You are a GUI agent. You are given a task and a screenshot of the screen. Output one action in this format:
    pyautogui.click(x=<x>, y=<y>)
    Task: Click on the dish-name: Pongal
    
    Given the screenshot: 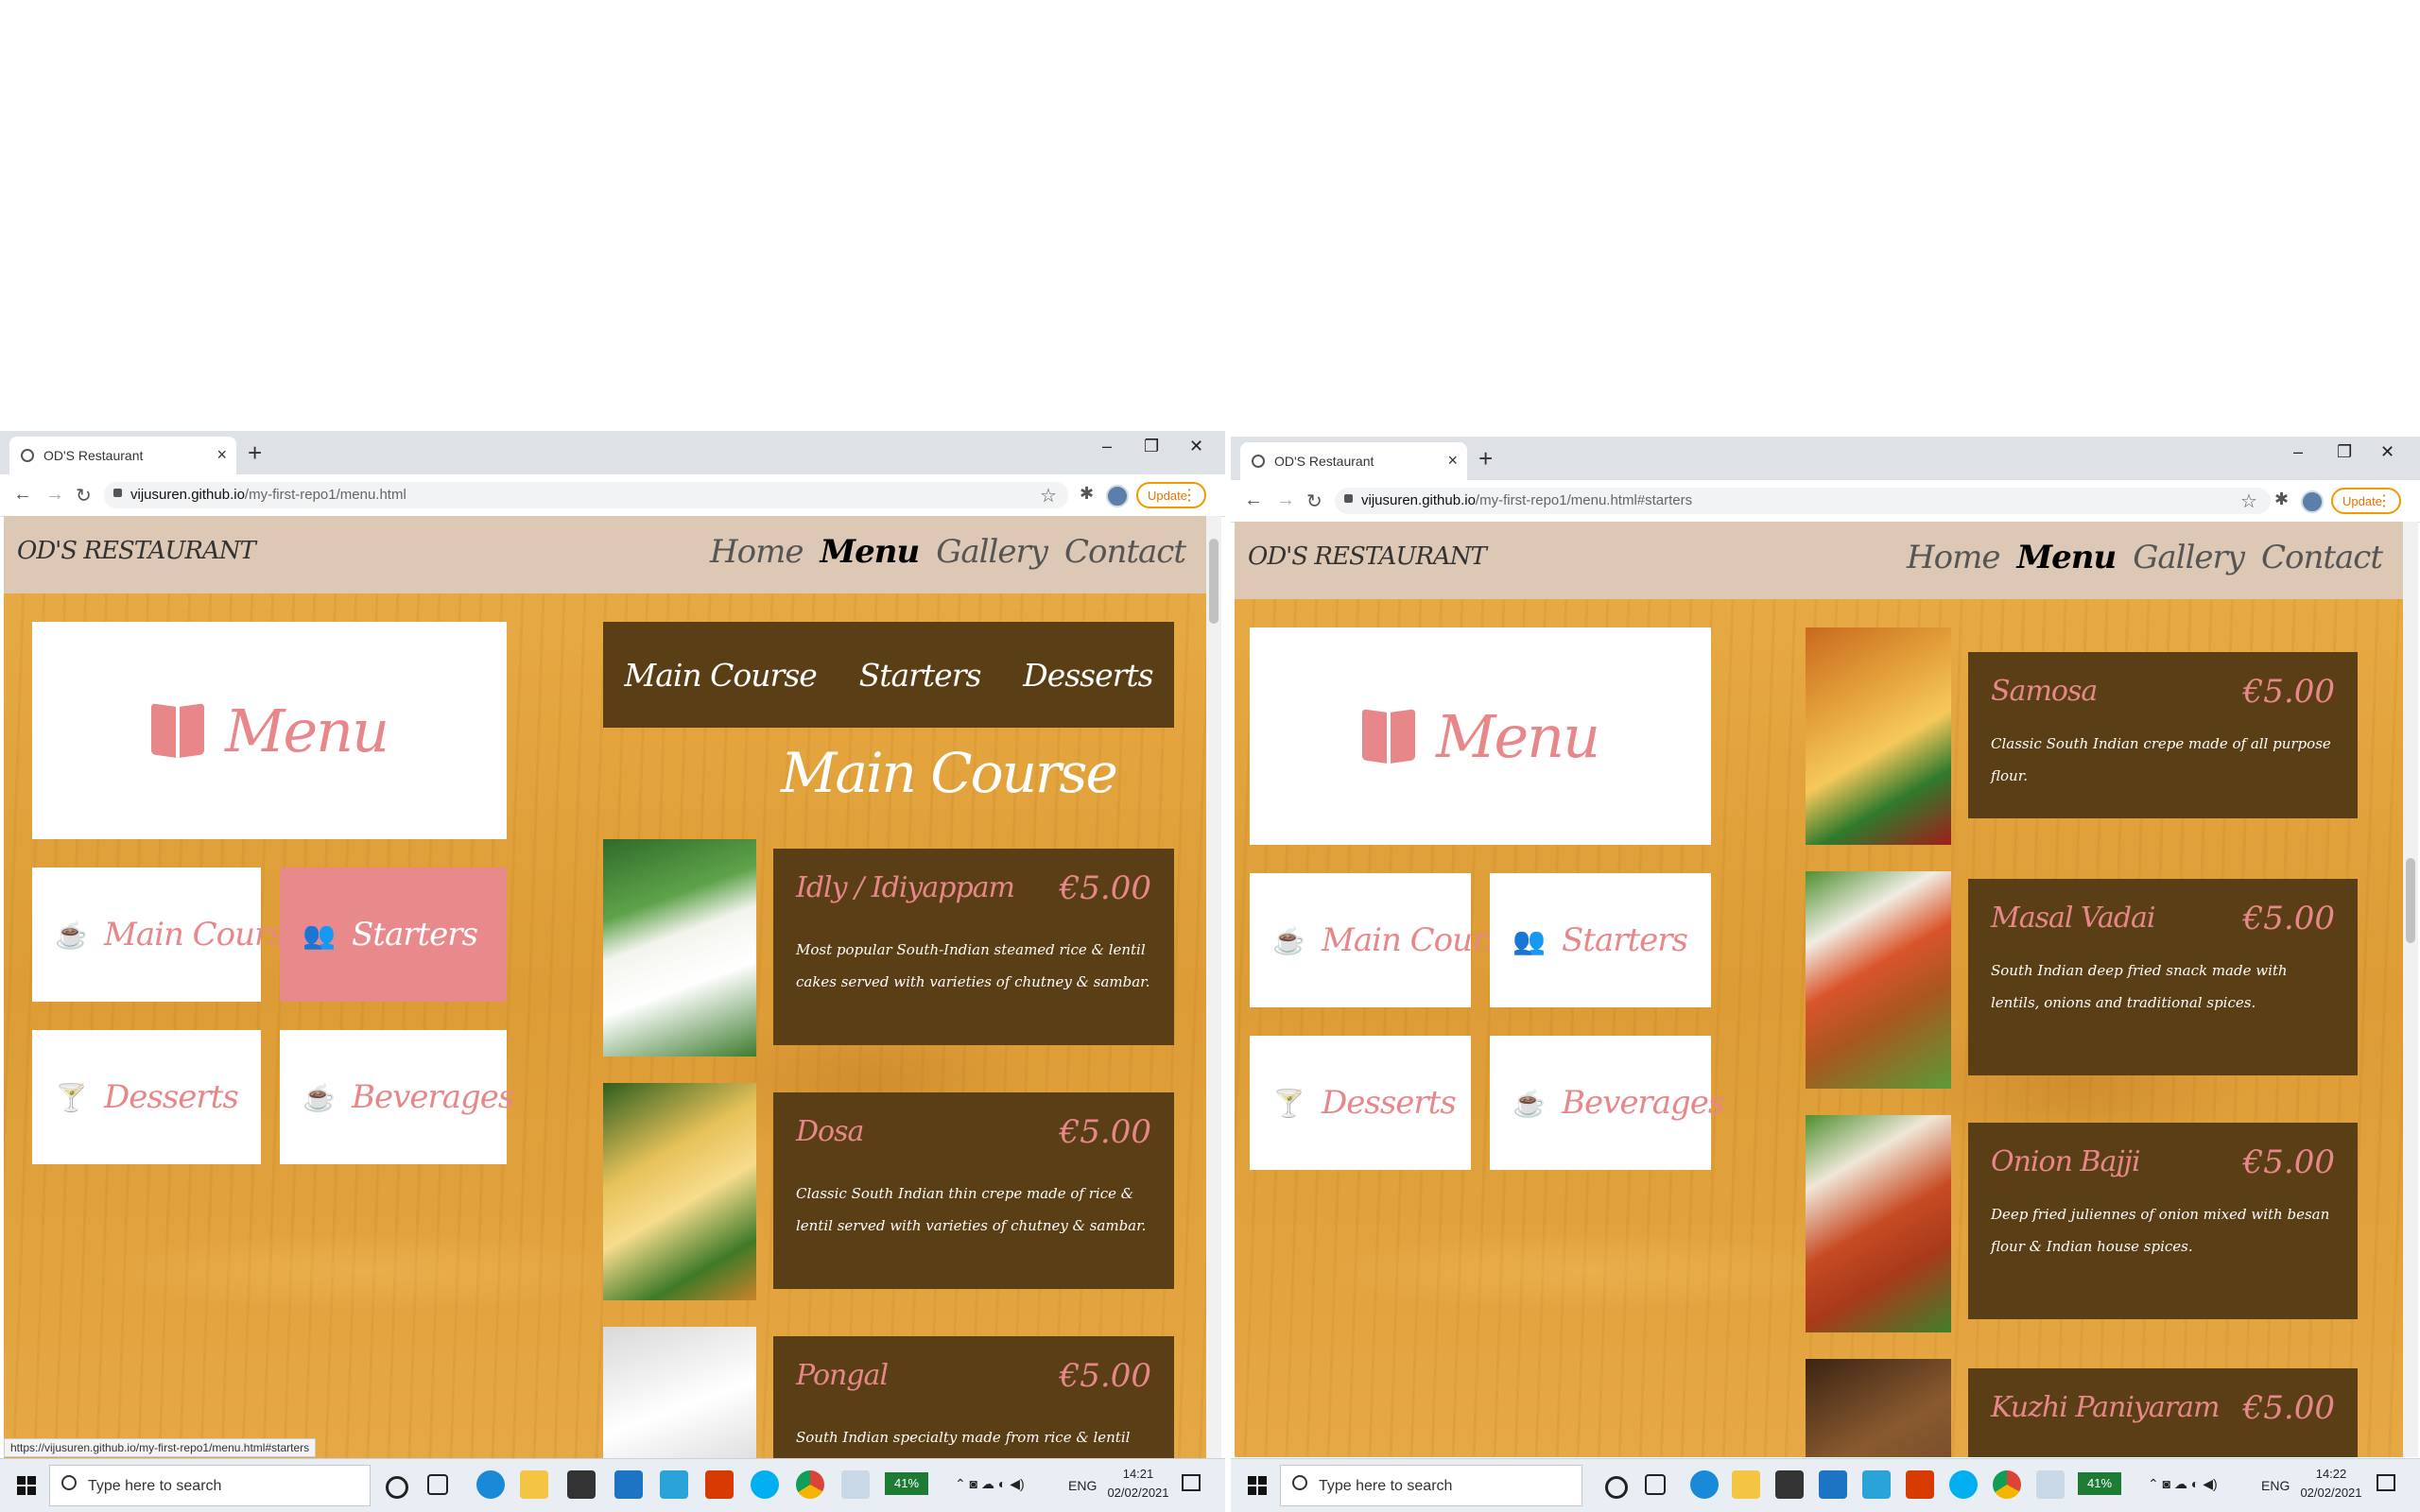 What is the action you would take?
    pyautogui.click(x=842, y=1375)
    